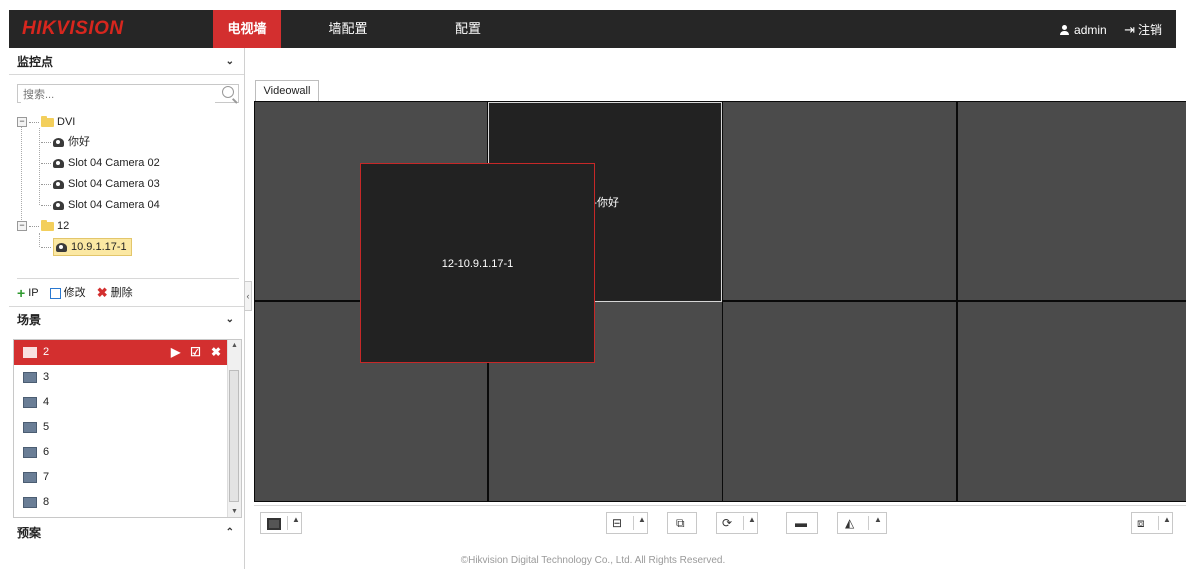  Describe the element at coordinates (468, 29) in the screenshot. I see `nav-config: 配置` at that location.